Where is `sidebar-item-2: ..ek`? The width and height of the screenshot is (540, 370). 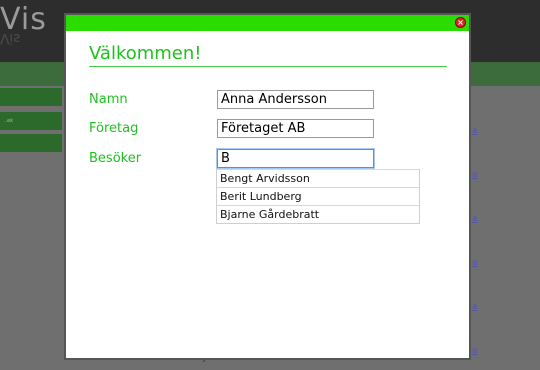
sidebar-item-2: ..ek is located at coordinates (31, 121).